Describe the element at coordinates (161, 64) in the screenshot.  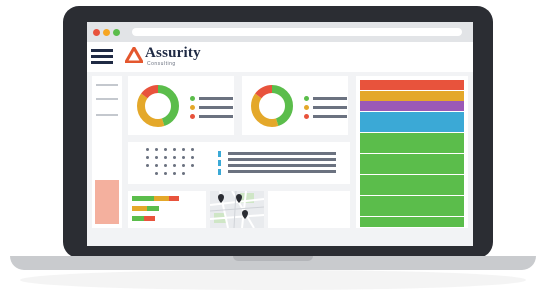
I see `brand-tagline: Consulting` at that location.